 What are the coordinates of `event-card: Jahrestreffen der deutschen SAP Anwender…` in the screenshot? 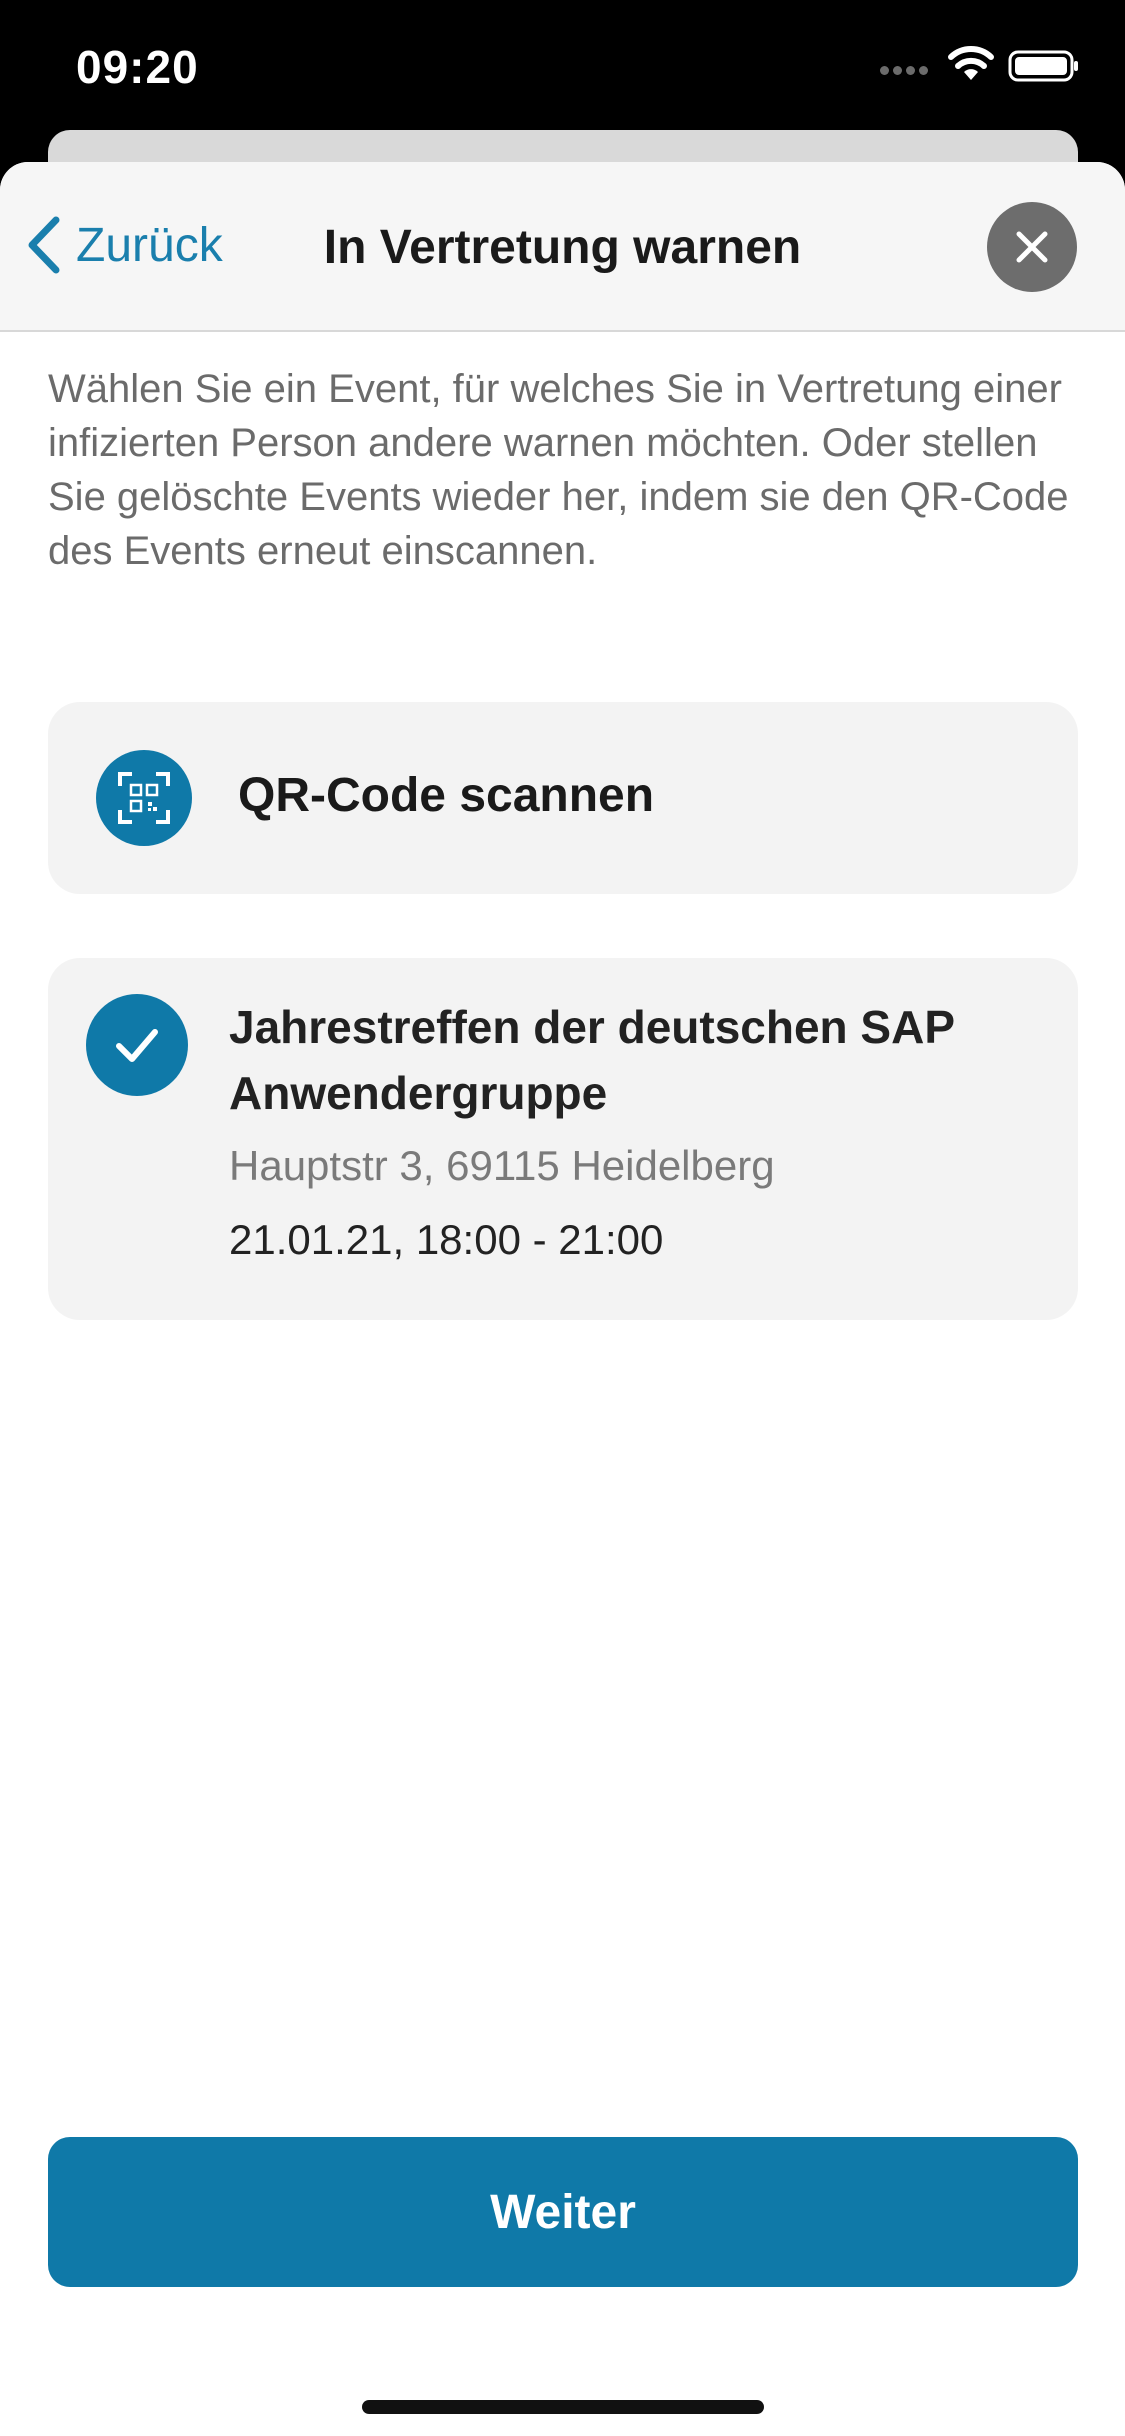 It's located at (563, 1139).